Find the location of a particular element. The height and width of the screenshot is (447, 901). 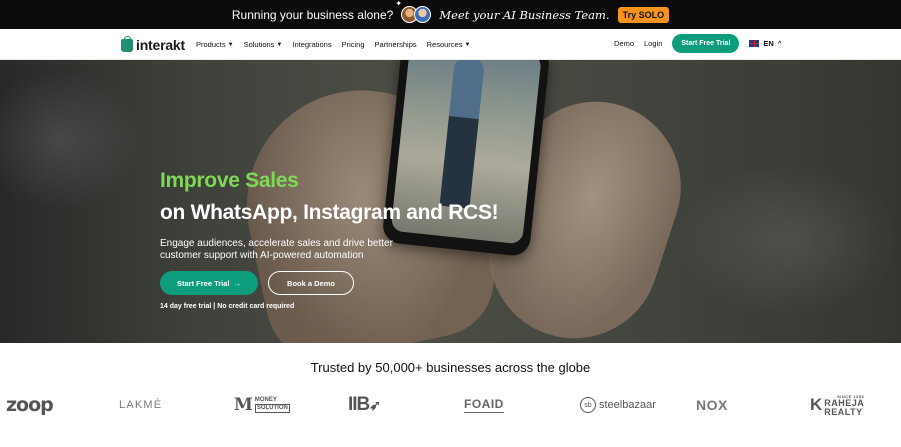

k-raheja-bottom: REALTY is located at coordinates (843, 411).